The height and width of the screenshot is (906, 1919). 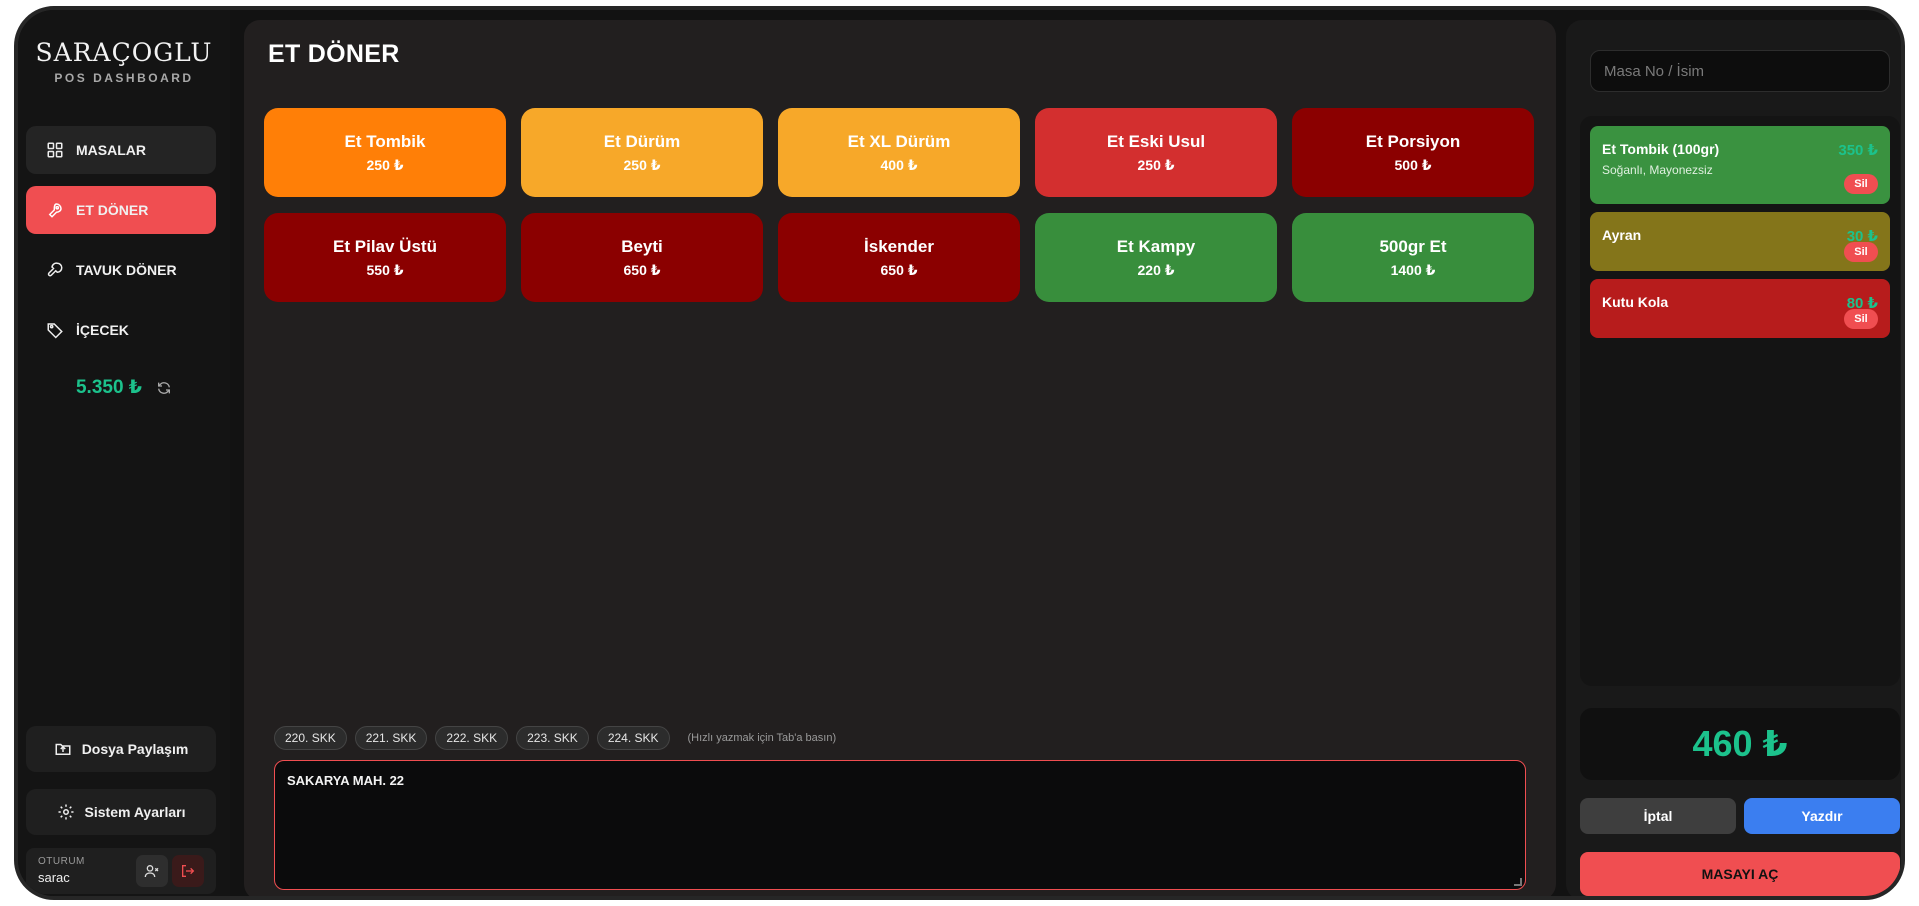 What do you see at coordinates (1657, 170) in the screenshot?
I see `order-item-note: Soğanlı, Mayonezsiz` at bounding box center [1657, 170].